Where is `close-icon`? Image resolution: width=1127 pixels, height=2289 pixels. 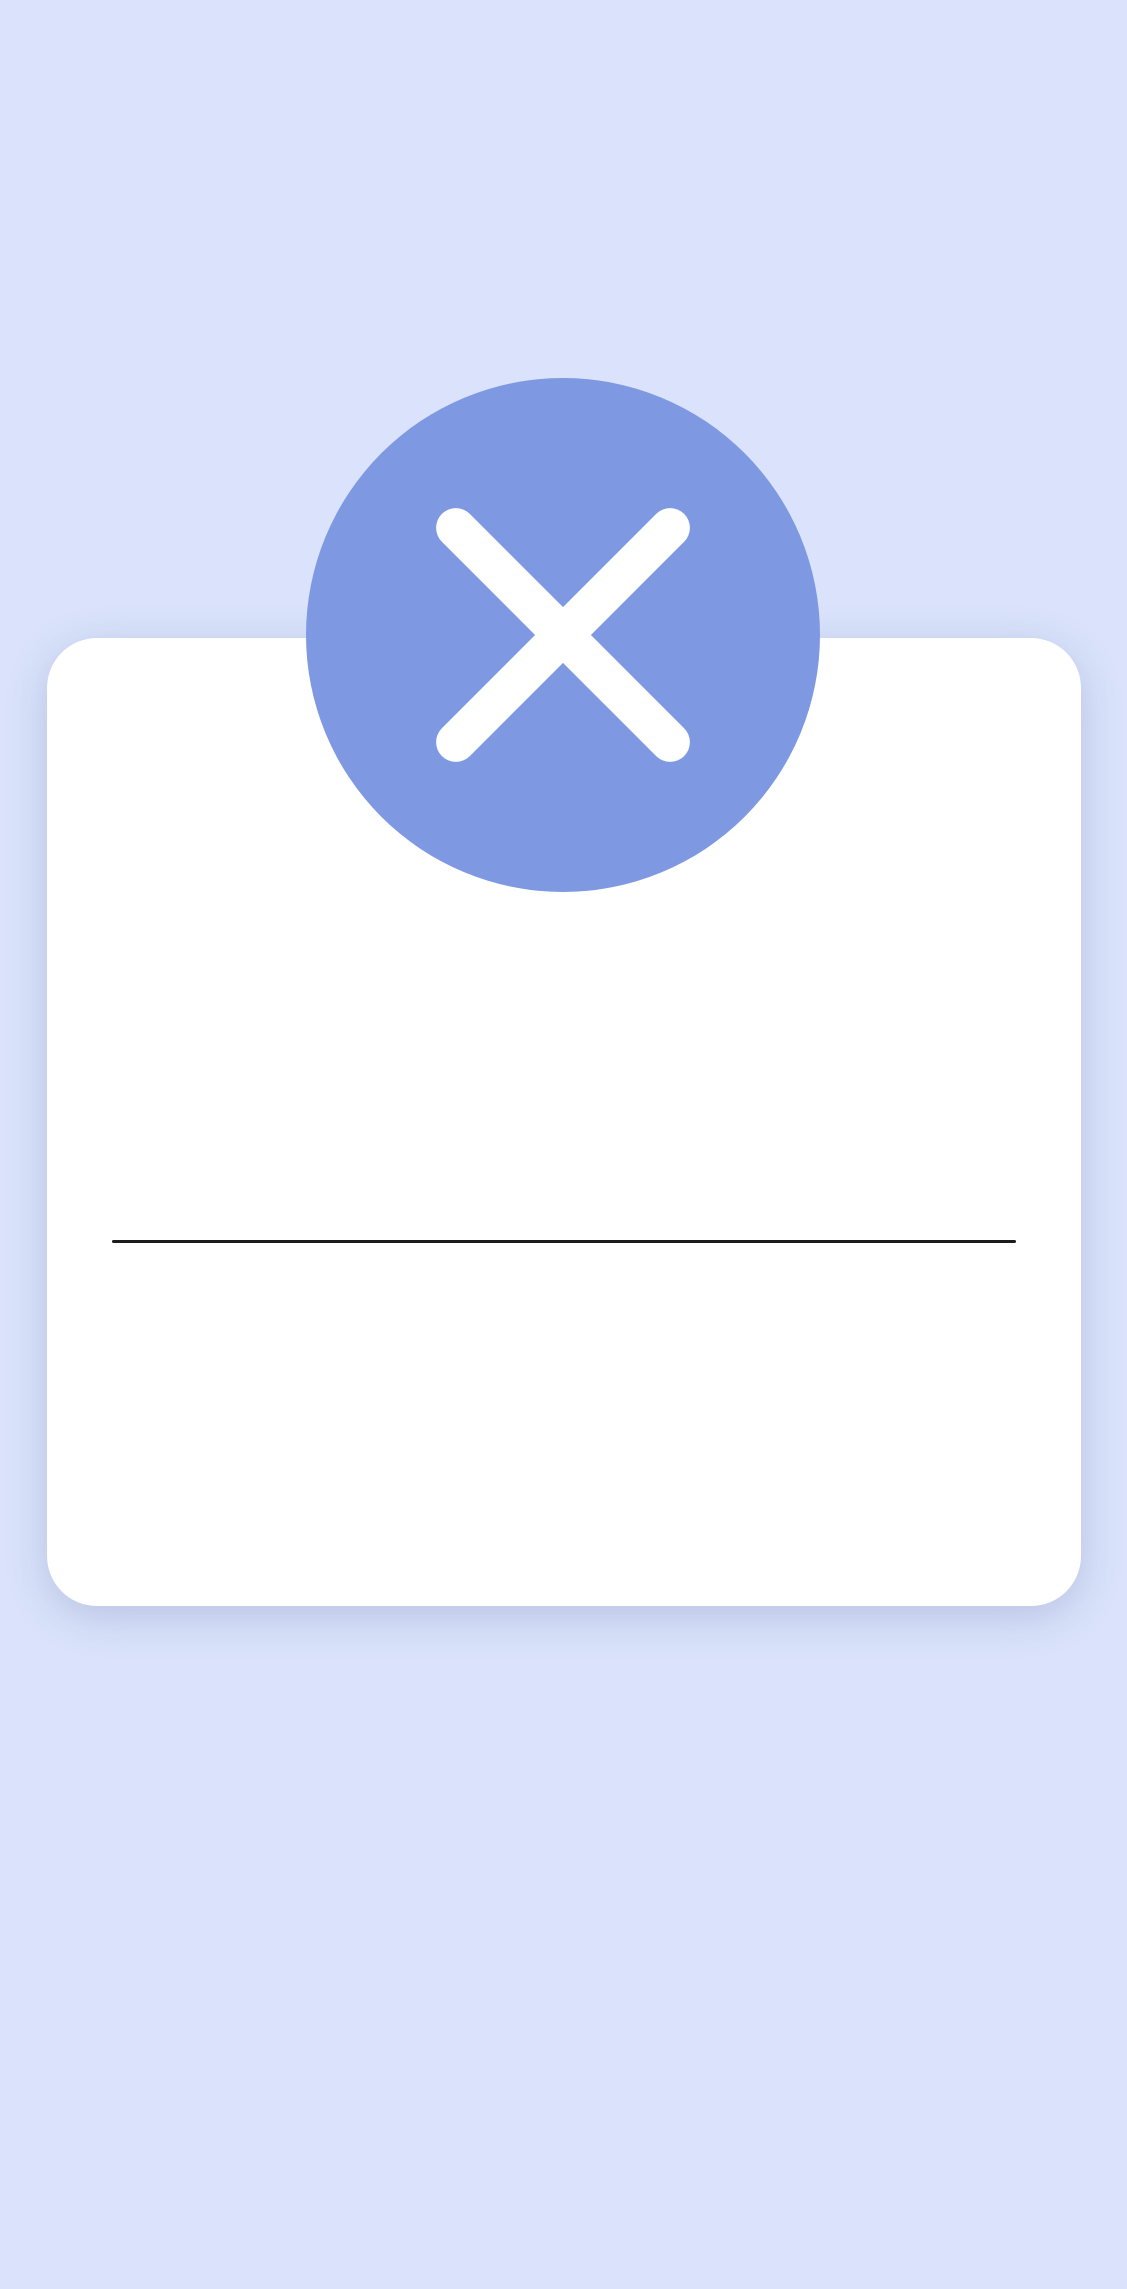 close-icon is located at coordinates (563, 635).